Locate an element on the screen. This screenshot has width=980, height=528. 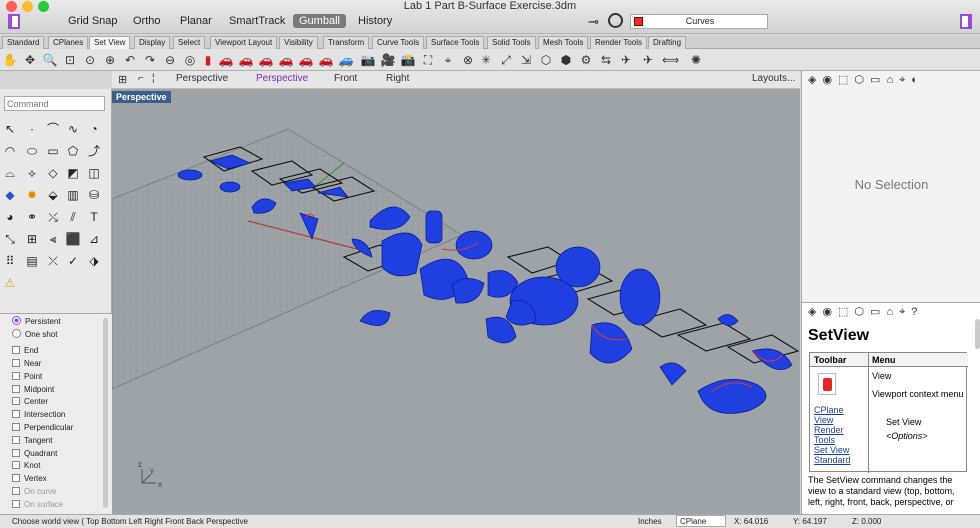
text-object-icon: ⟡ is located at coordinates (32, 173).